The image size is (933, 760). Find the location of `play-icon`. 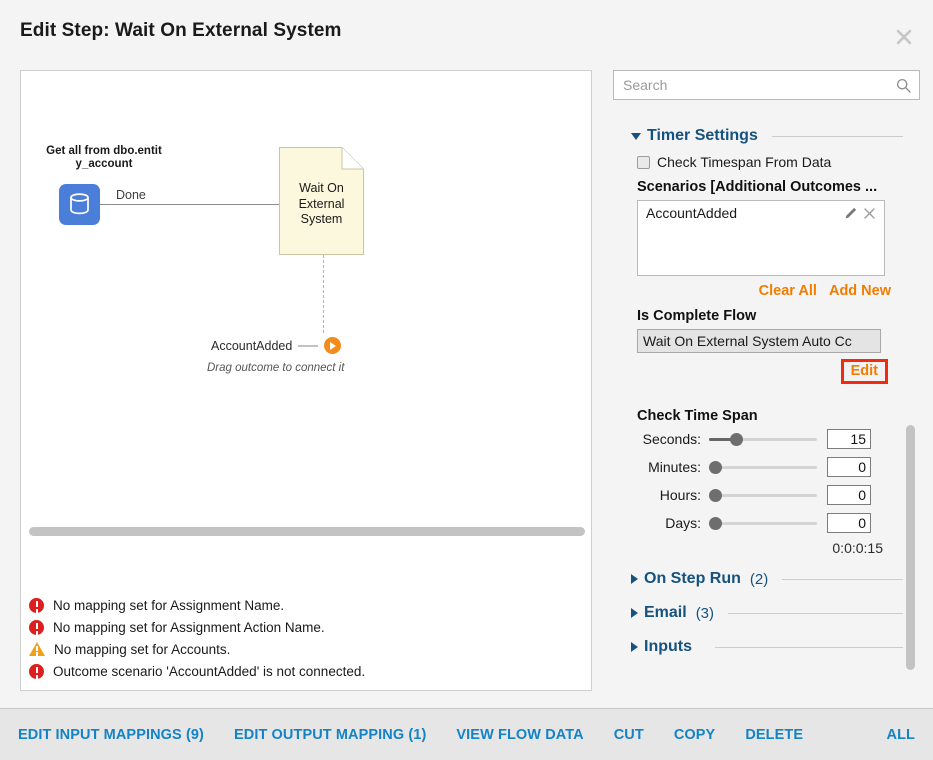

play-icon is located at coordinates (333, 345).